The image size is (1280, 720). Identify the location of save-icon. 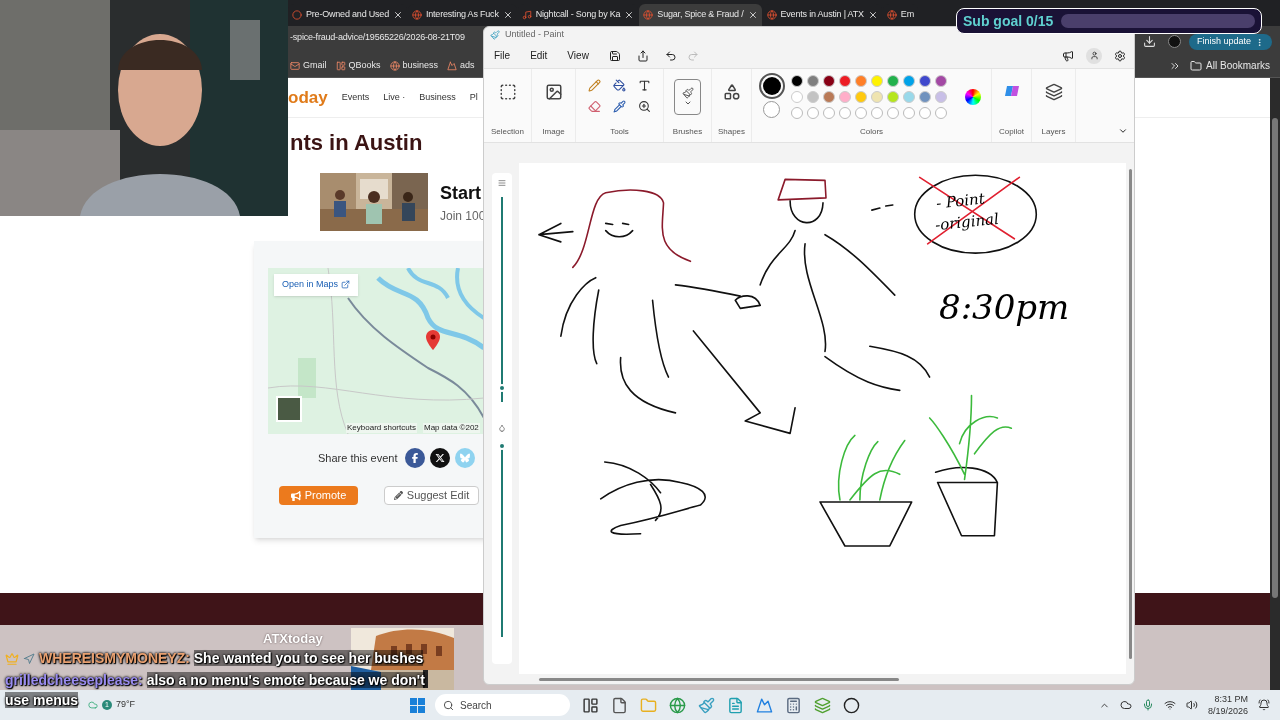
(614, 55).